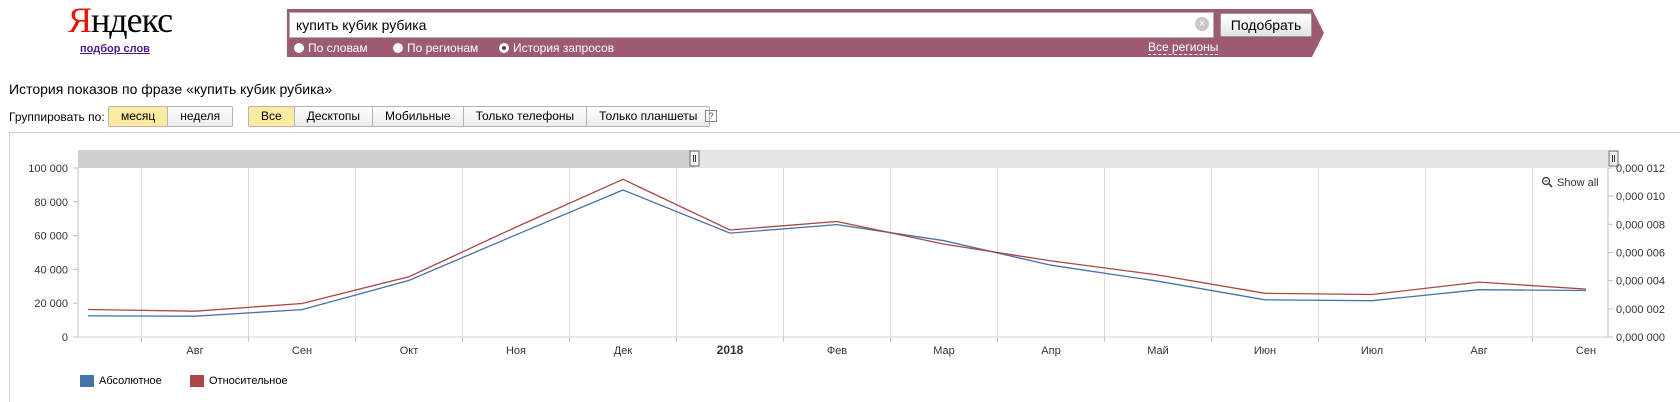  Describe the element at coordinates (1265, 351) in the screenshot. I see `x-tick-label: Июн` at that location.